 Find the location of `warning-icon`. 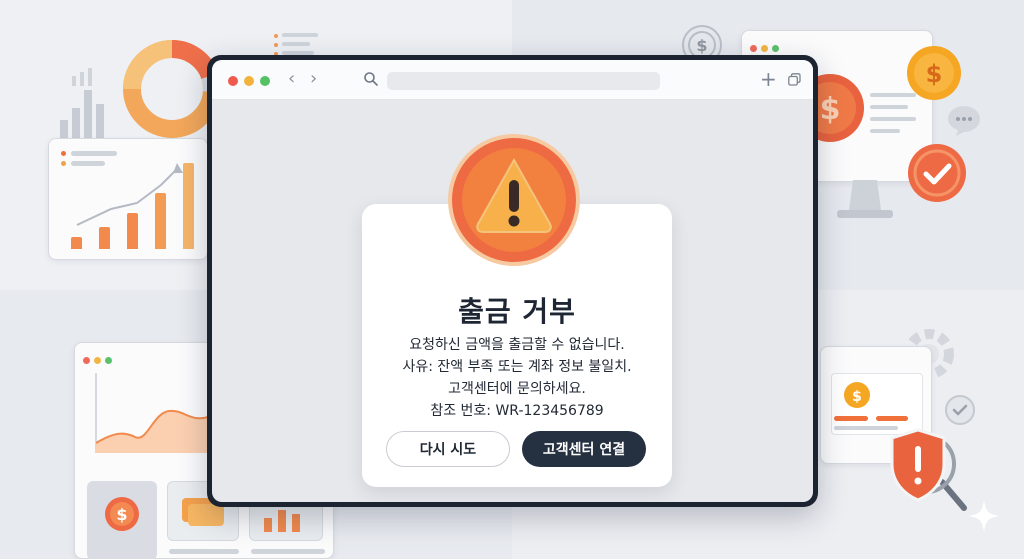

warning-icon is located at coordinates (514, 200).